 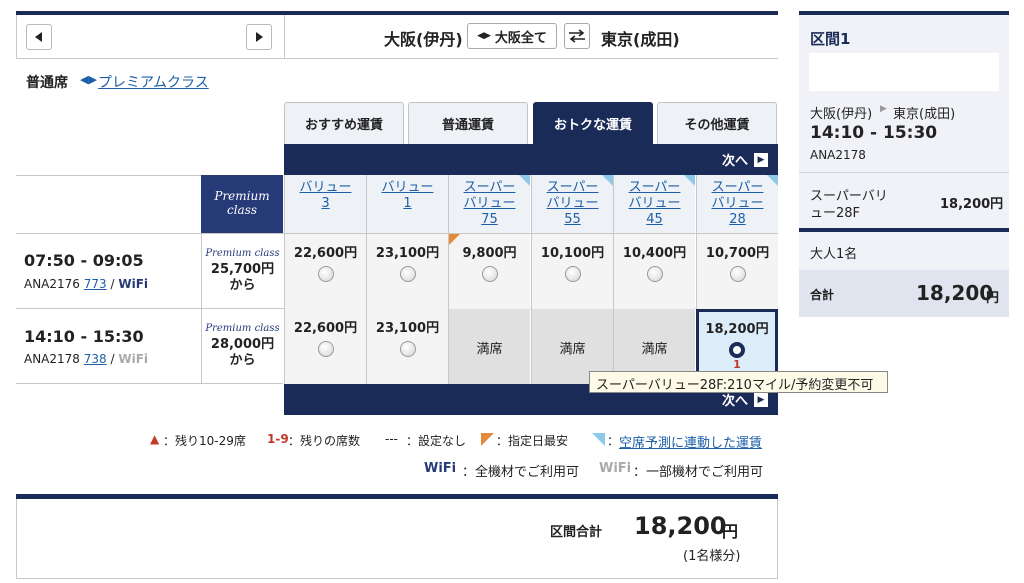 I want to click on all-airports-button: ◀▶ 大阪全て, so click(x=512, y=36).